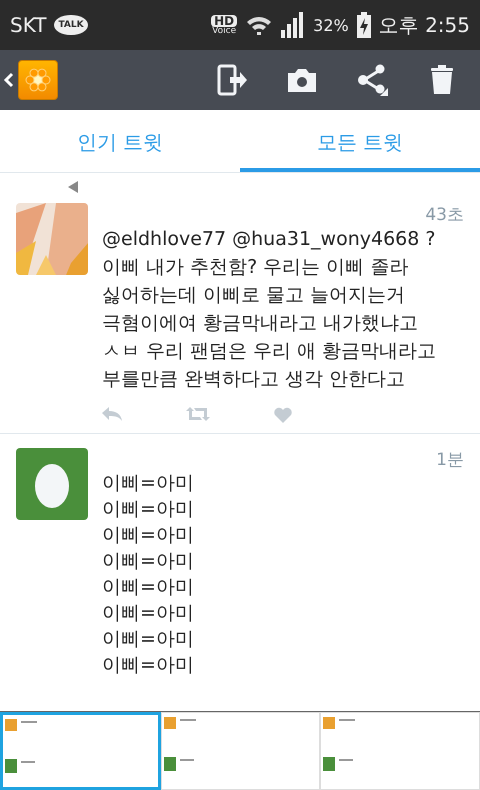 This screenshot has height=790, width=480. Describe the element at coordinates (259, 25) in the screenshot. I see `wifi-icon` at that location.